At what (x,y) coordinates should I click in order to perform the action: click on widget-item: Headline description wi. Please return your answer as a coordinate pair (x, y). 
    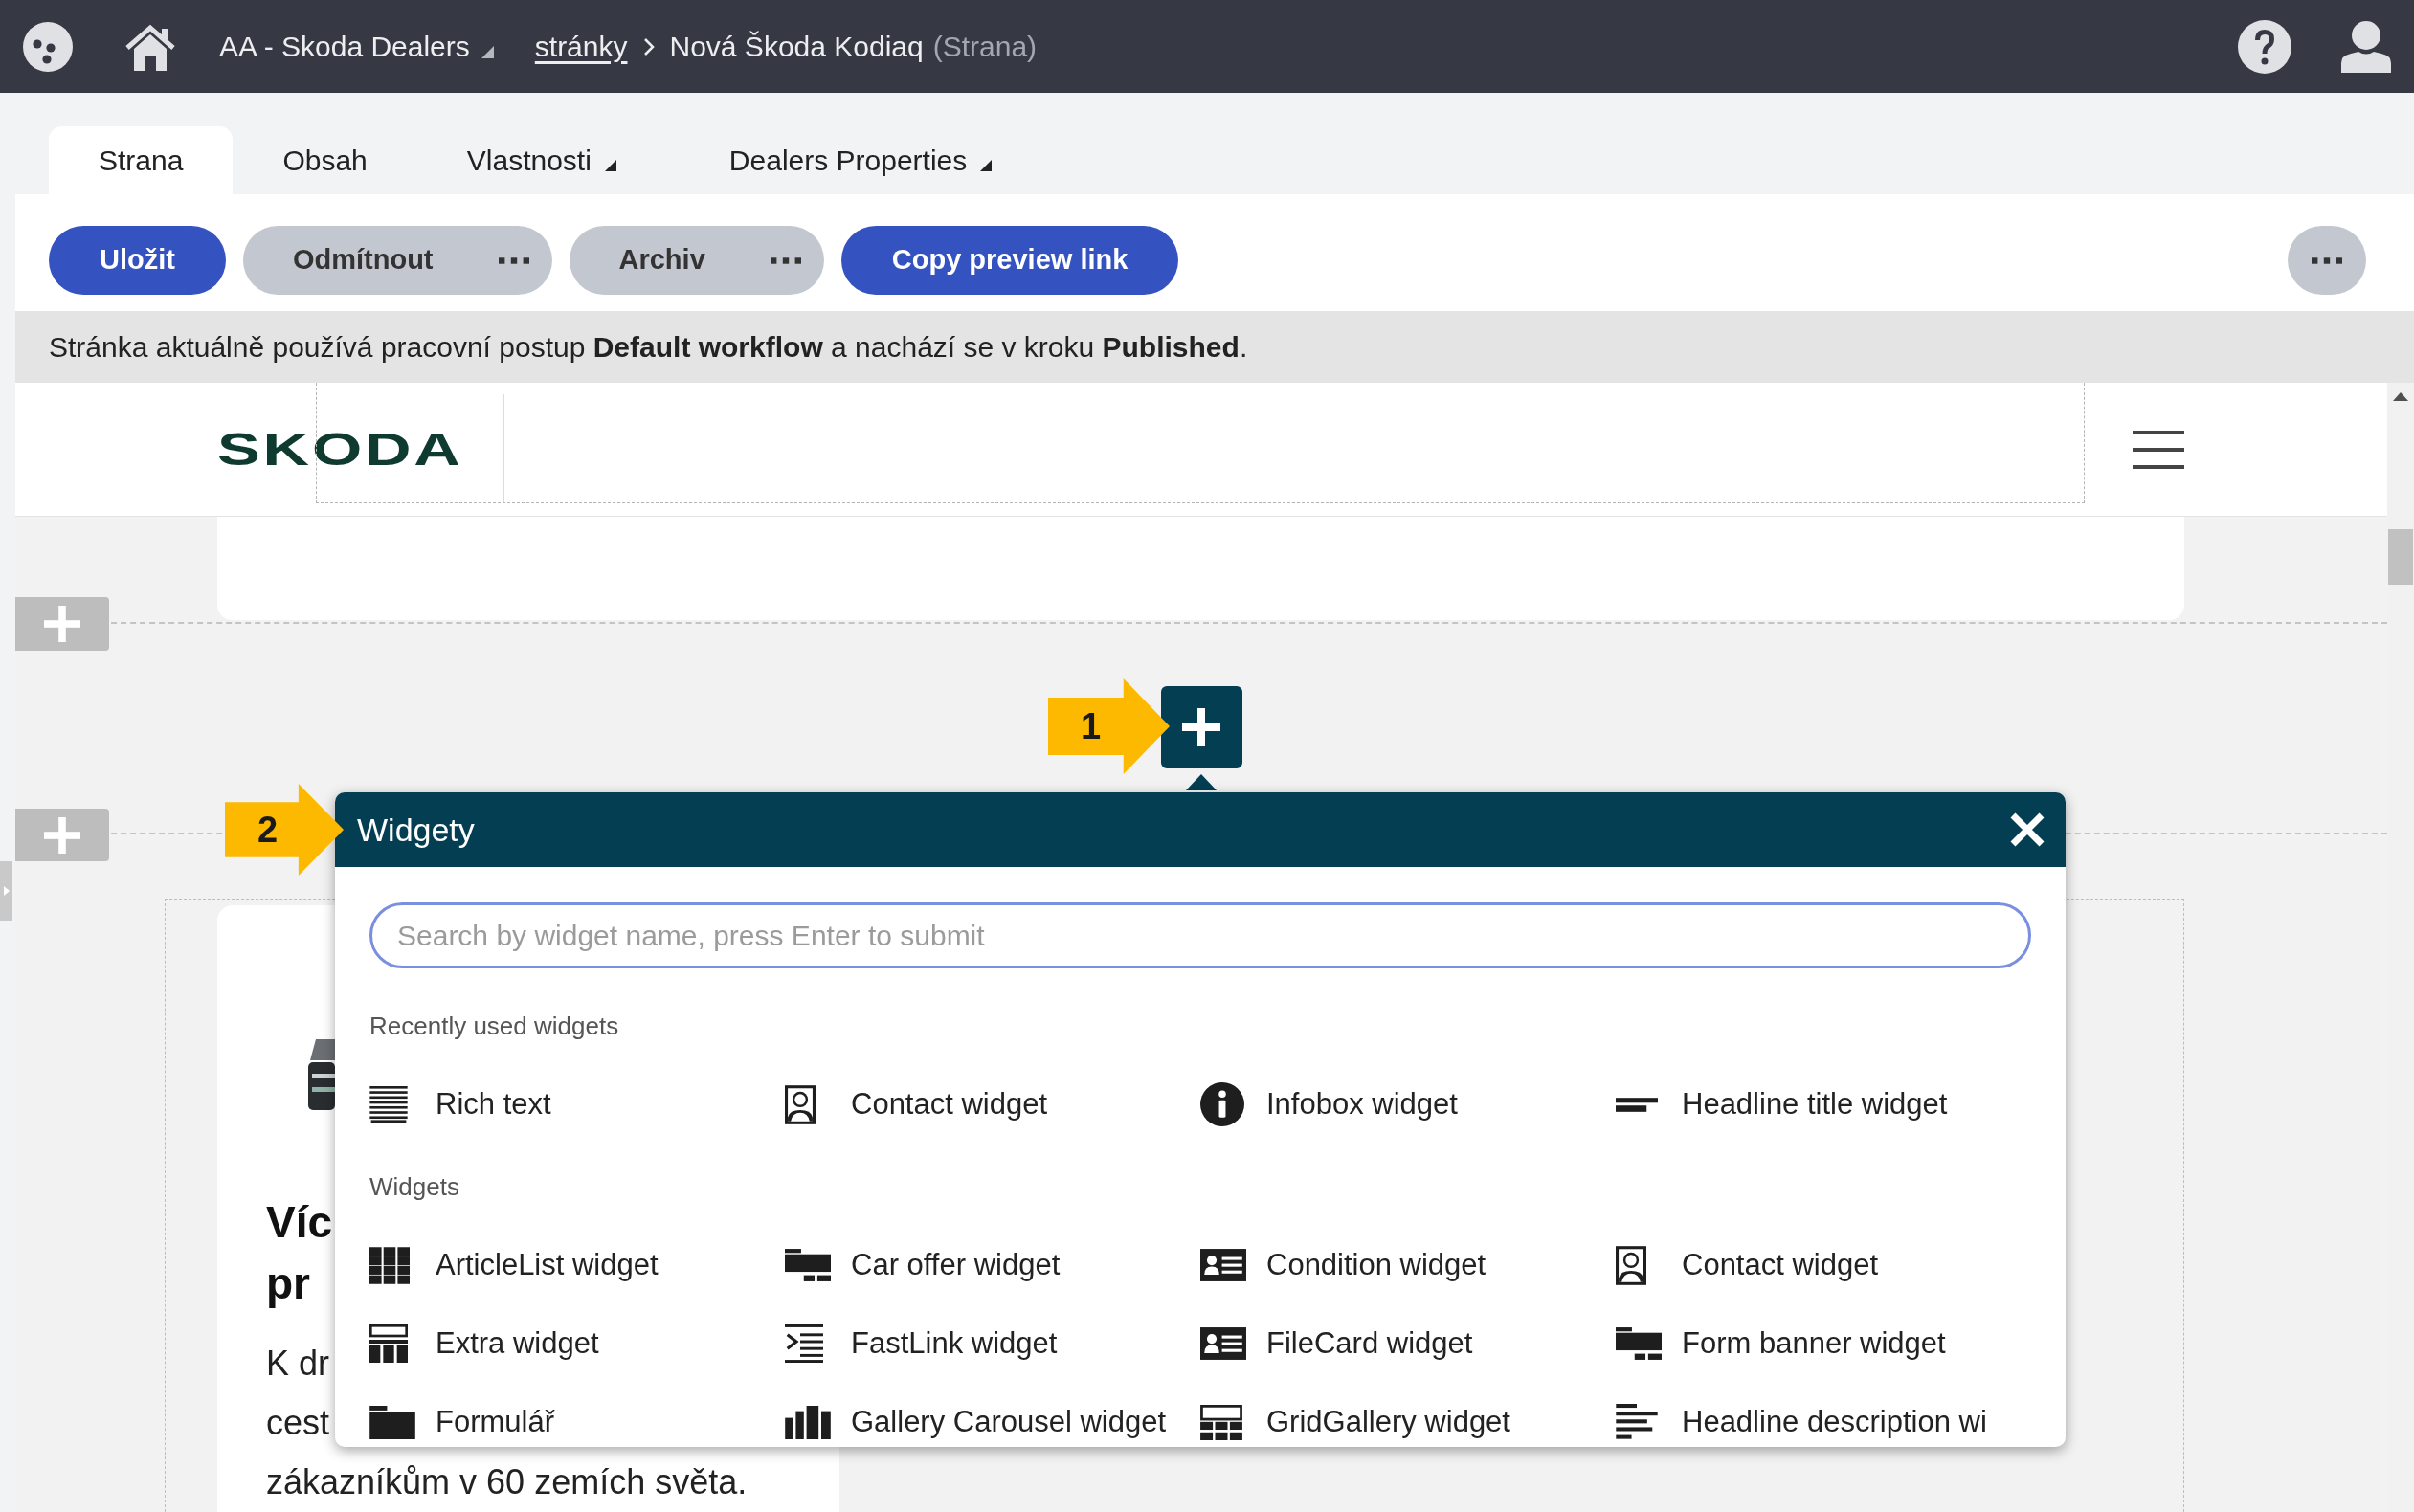
    Looking at the image, I should click on (1801, 1422).